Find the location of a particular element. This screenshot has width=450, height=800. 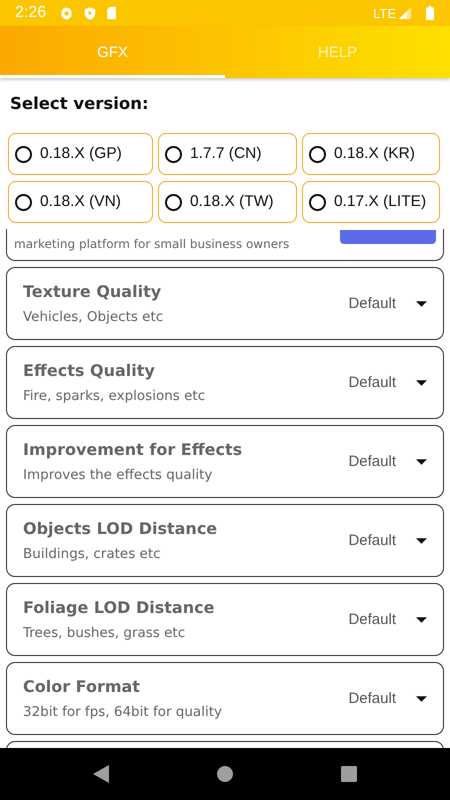

setting-description: Improves the effects quality is located at coordinates (118, 475).